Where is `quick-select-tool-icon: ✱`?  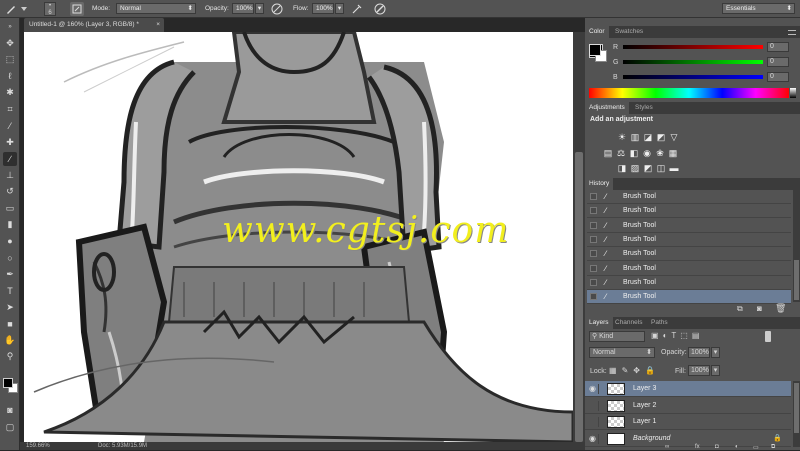
quick-select-tool-icon: ✱ is located at coordinates (10, 93).